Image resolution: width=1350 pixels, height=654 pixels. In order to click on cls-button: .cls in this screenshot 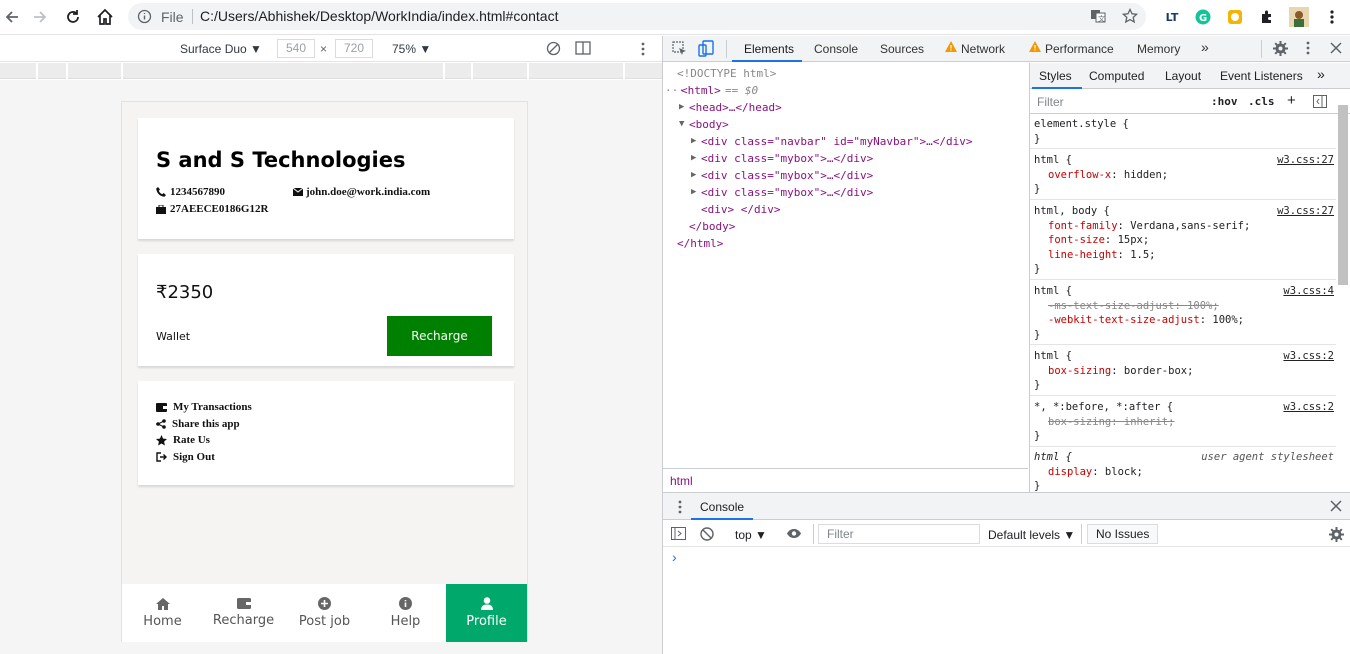, I will do `click(1261, 101)`.